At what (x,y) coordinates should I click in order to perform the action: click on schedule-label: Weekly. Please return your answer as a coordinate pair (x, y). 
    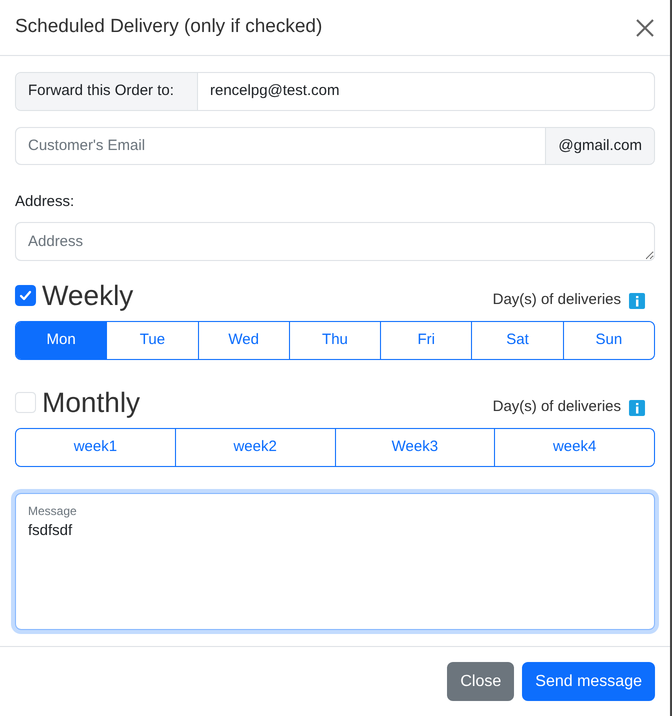
    Looking at the image, I should click on (88, 295).